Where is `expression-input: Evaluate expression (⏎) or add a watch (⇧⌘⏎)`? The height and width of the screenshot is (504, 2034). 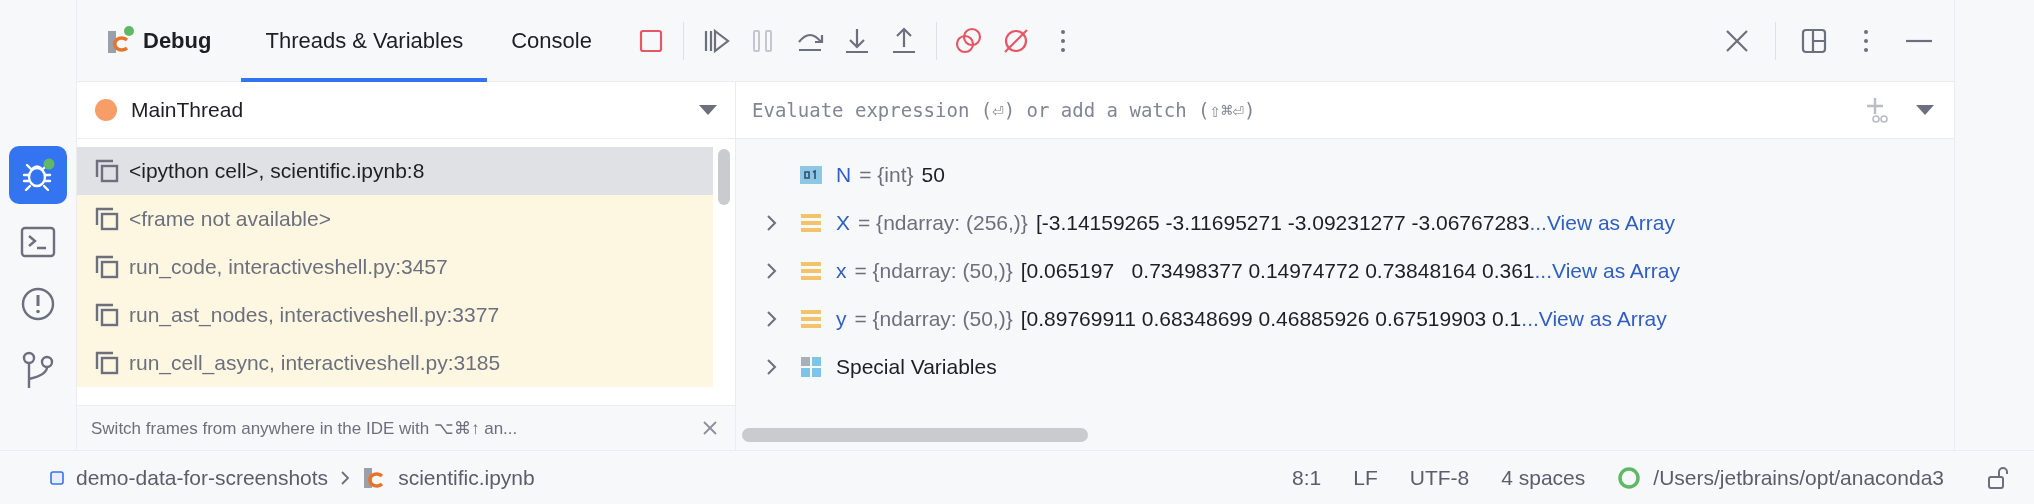 expression-input: Evaluate expression (⏎) or add a watch (⇧⌘⏎) is located at coordinates (1294, 110).